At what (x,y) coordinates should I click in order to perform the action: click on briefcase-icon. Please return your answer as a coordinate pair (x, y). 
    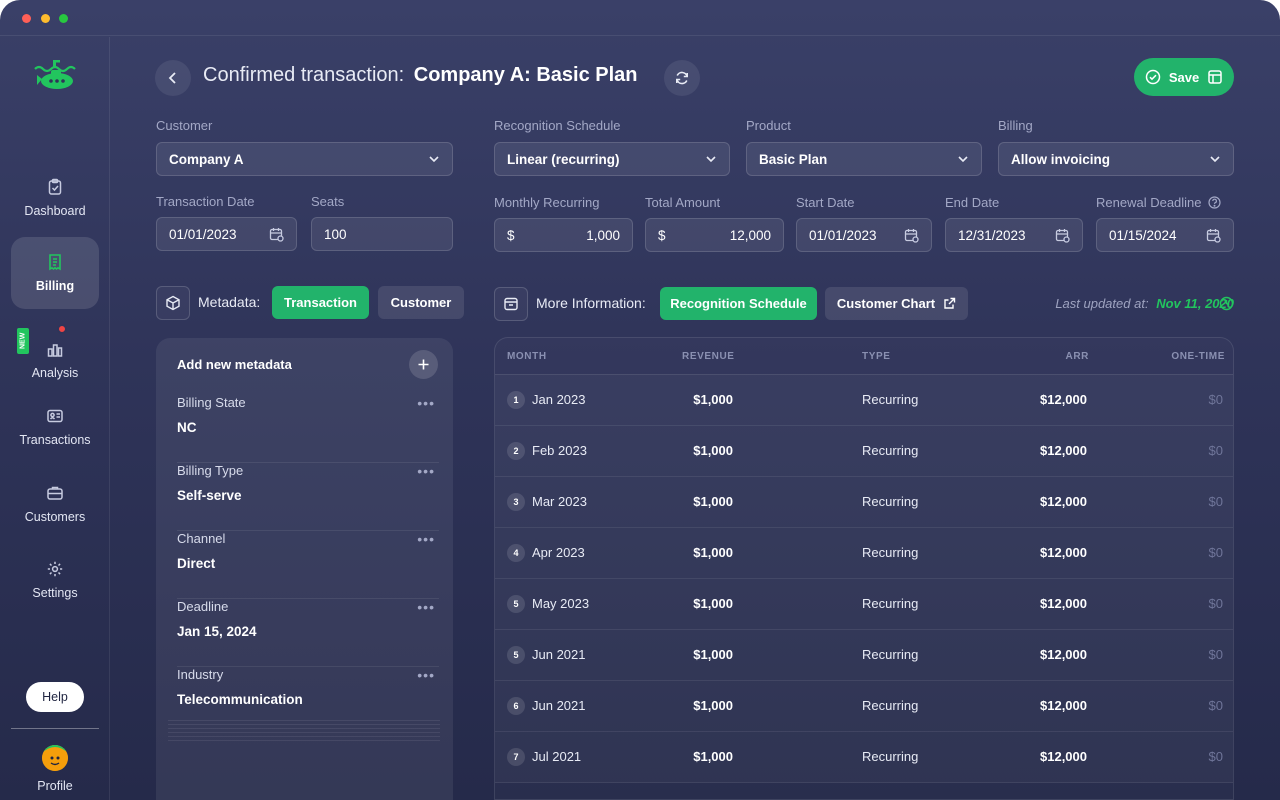
    Looking at the image, I should click on (55, 493).